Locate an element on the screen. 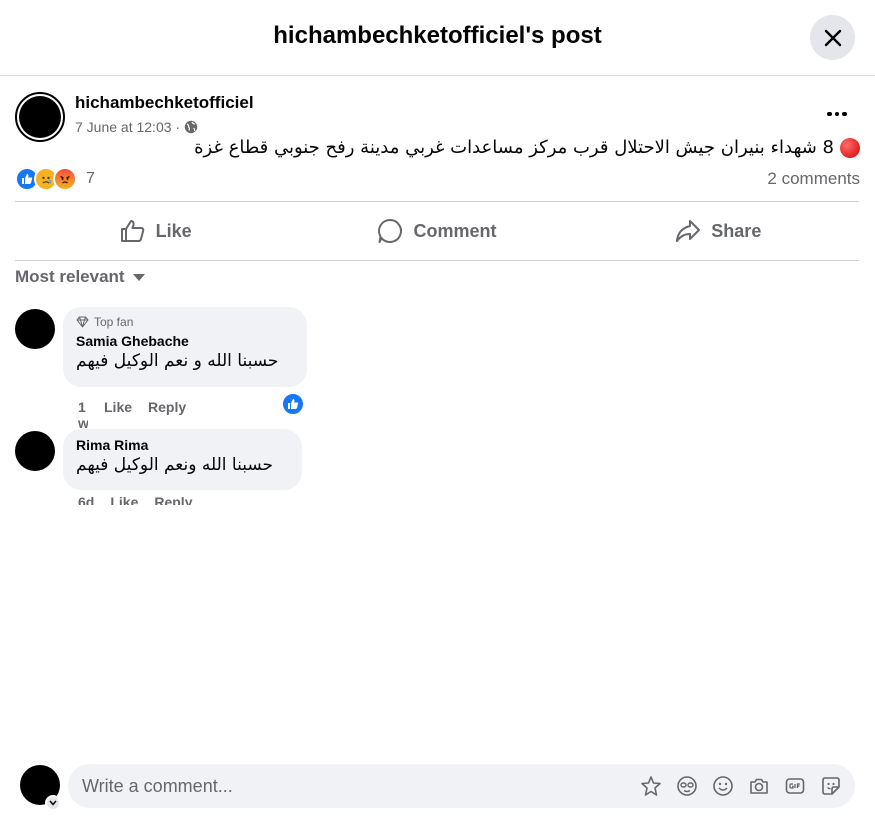  dialog-header: hichambechketofficiel's post is located at coordinates (437, 38).